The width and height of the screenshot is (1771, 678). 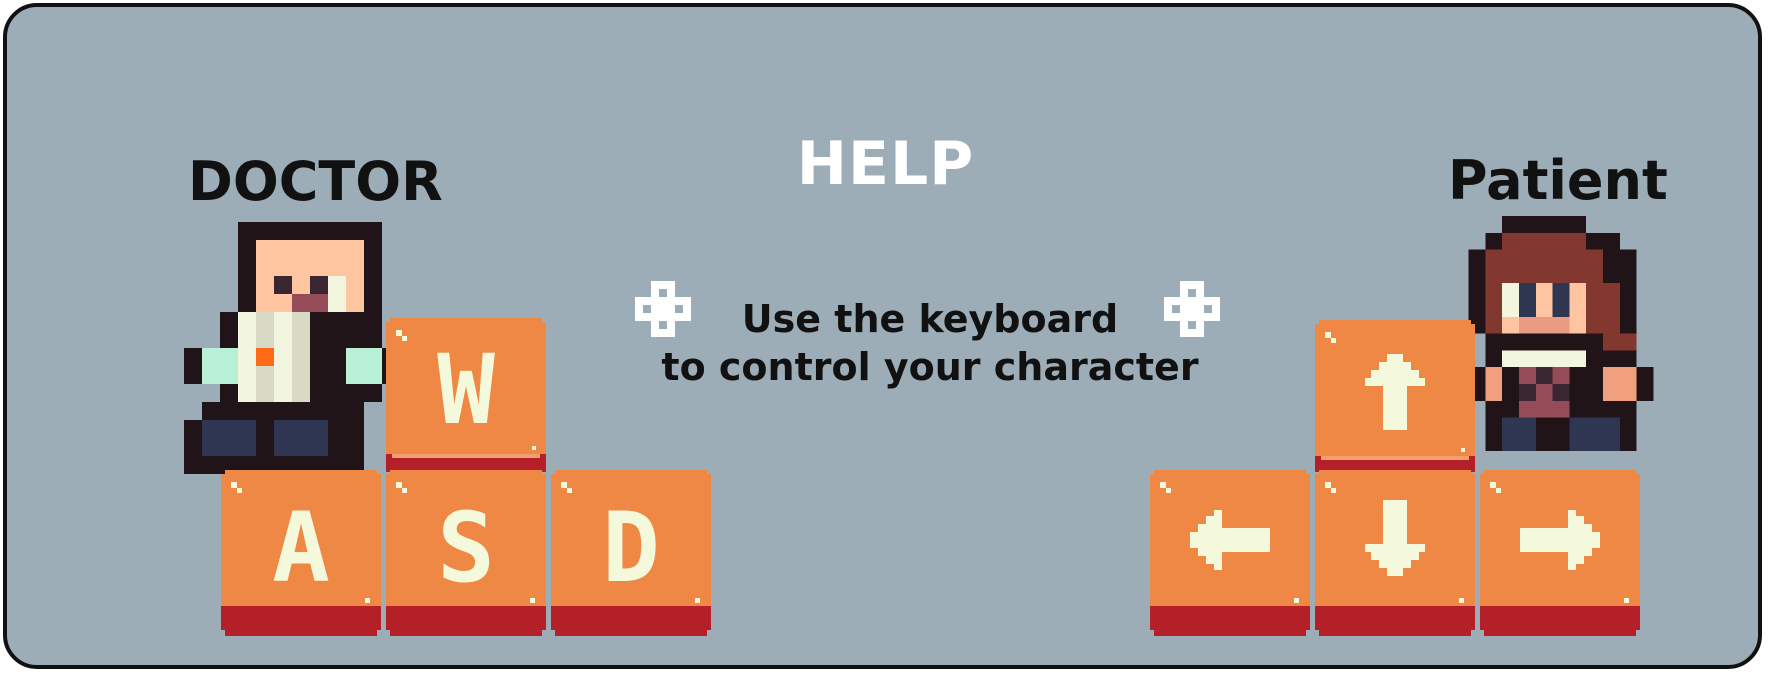 I want to click on patient-sprite, so click(x=1561, y=334).